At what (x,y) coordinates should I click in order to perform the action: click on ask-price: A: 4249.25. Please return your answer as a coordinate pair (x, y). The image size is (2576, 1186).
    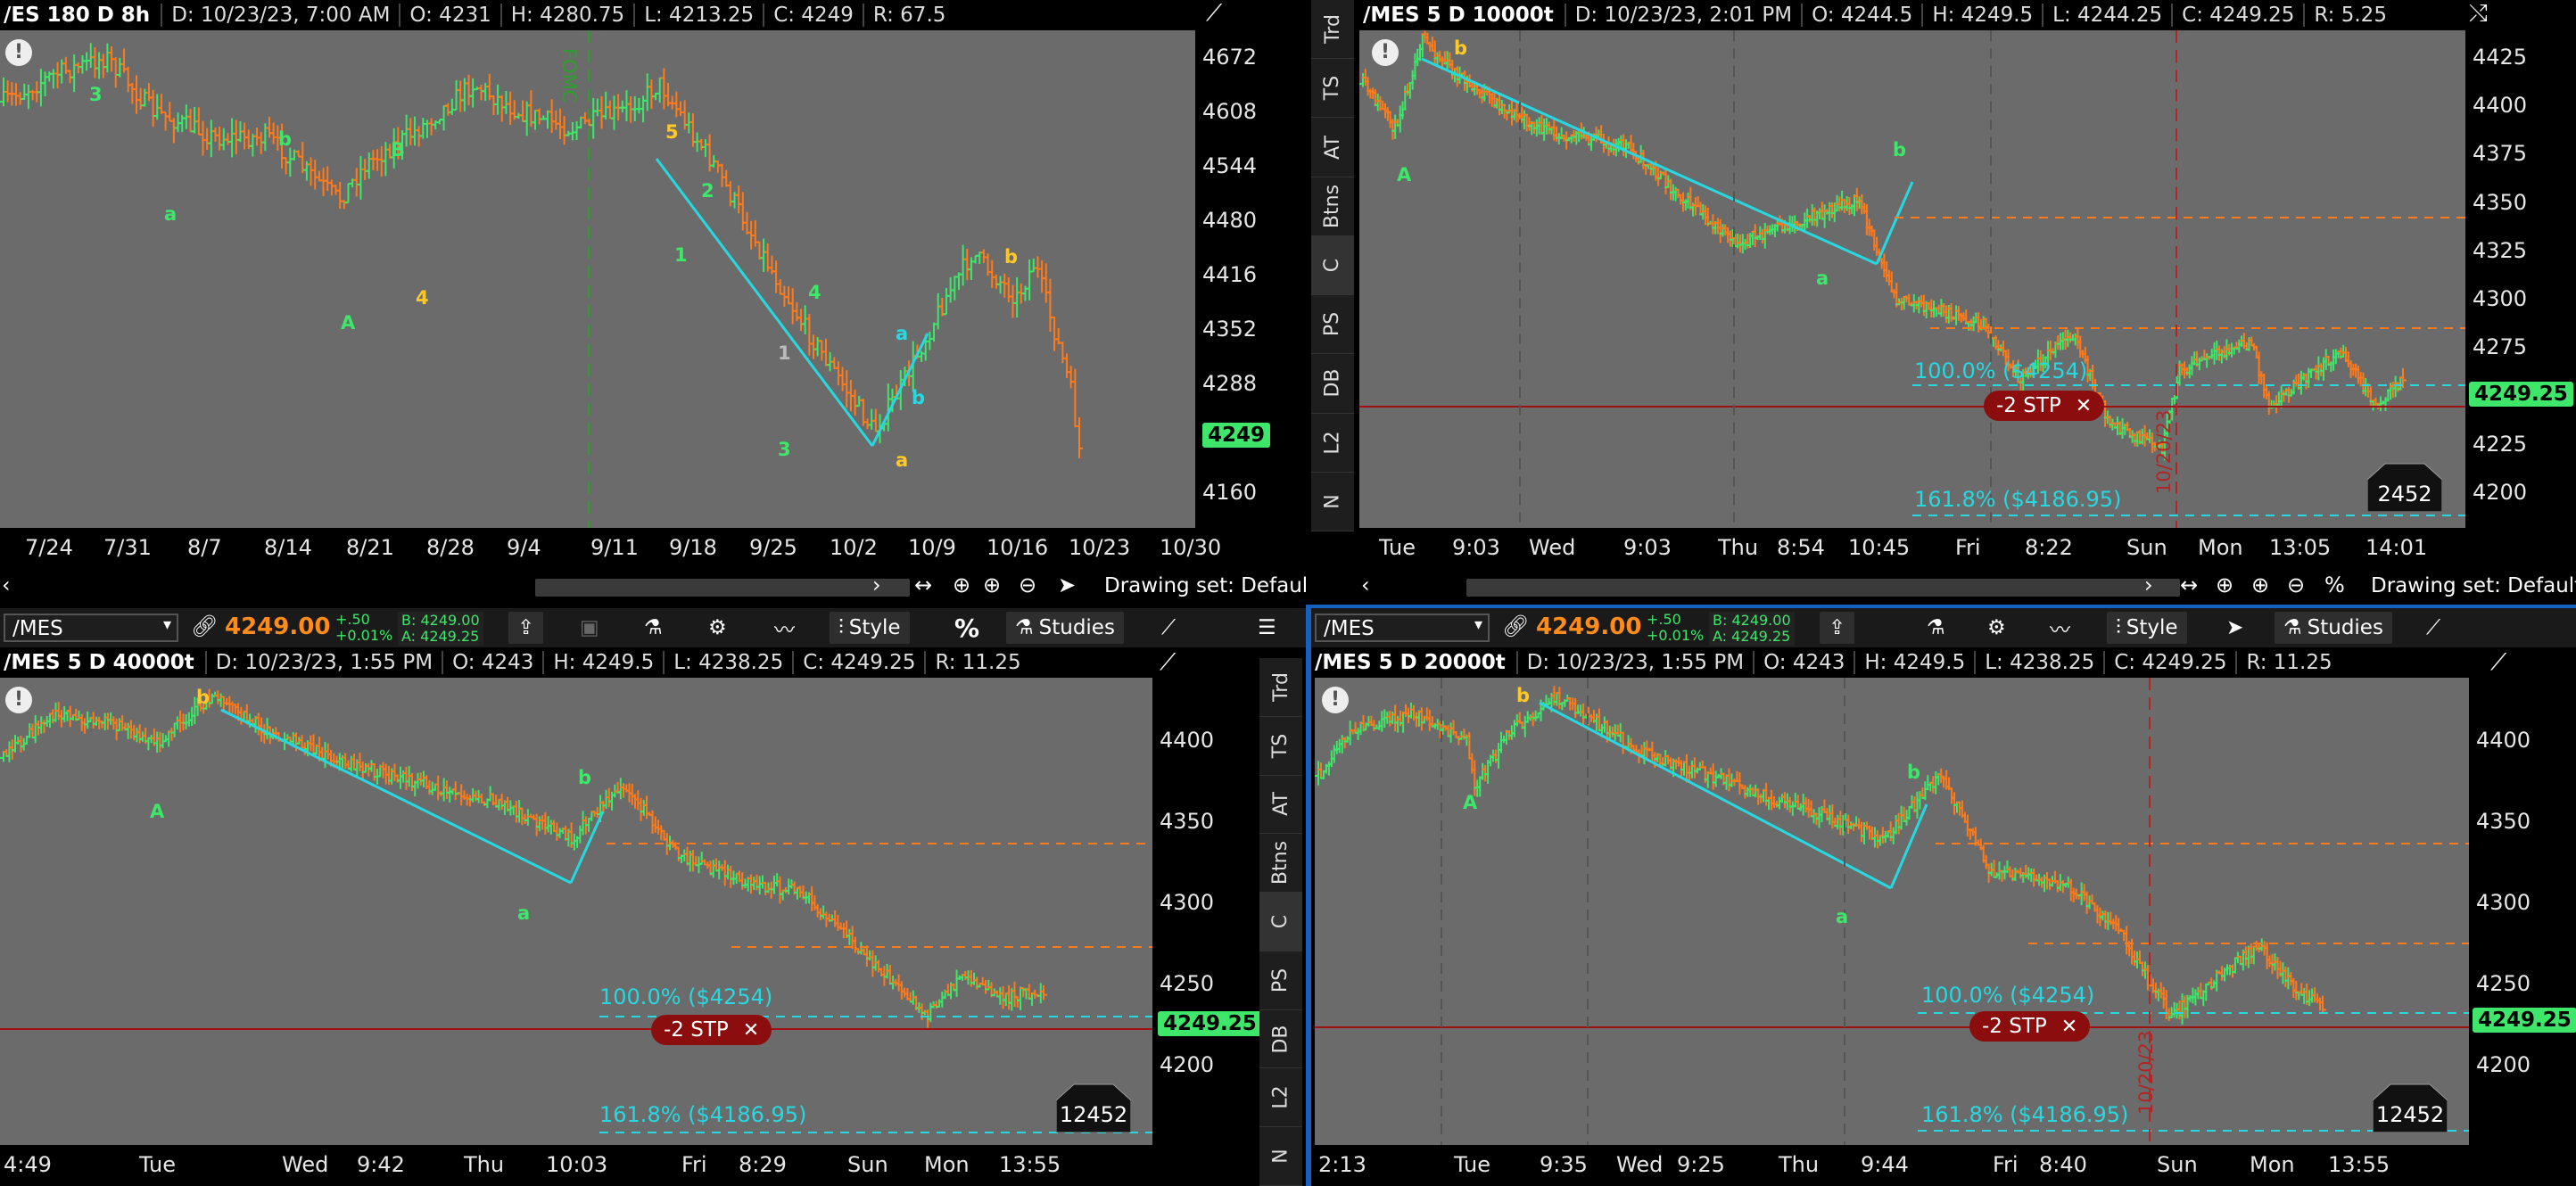
    Looking at the image, I should click on (1752, 637).